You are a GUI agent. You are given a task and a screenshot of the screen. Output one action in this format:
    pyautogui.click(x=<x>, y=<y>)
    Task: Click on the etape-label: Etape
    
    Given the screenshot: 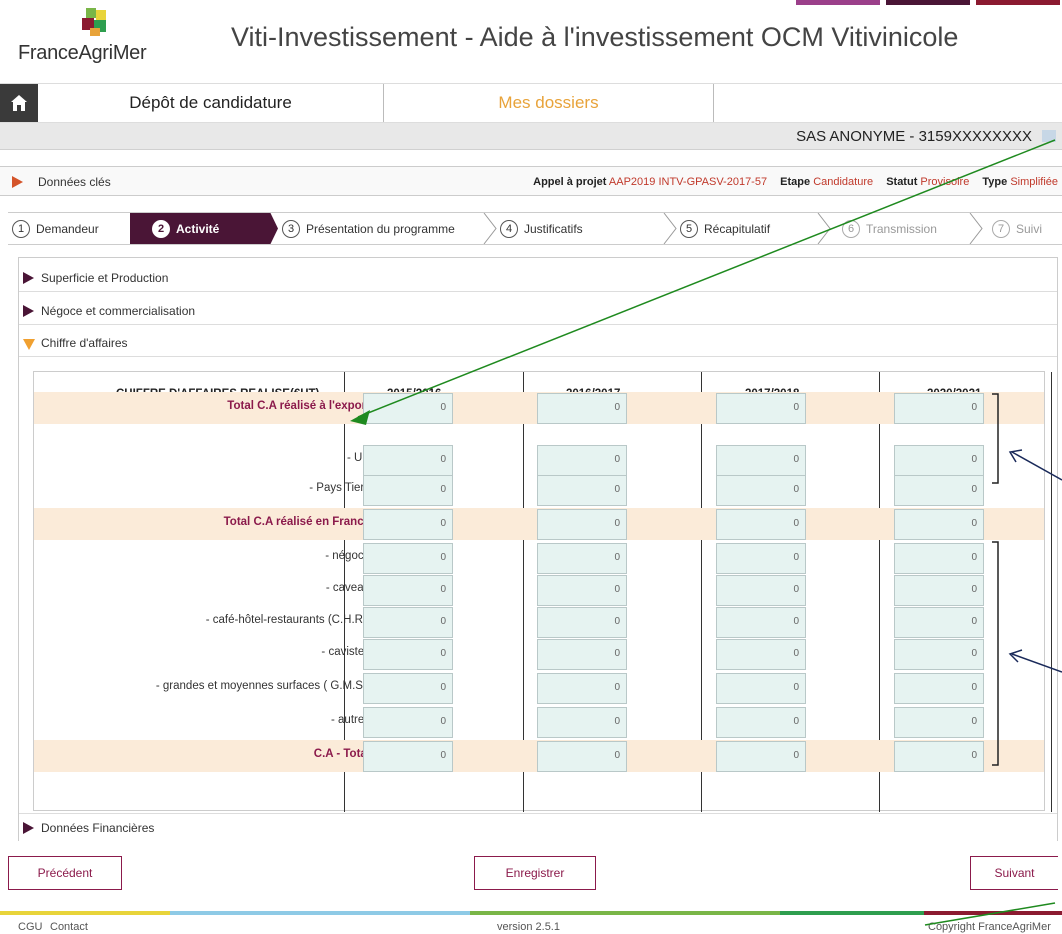 What is the action you would take?
    pyautogui.click(x=795, y=182)
    